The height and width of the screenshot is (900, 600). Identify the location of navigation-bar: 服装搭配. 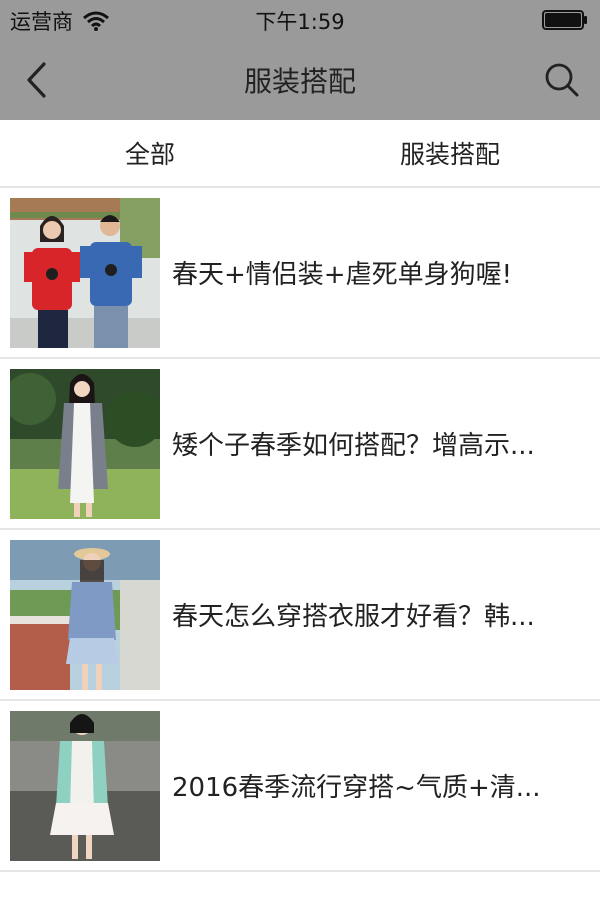
(300, 80).